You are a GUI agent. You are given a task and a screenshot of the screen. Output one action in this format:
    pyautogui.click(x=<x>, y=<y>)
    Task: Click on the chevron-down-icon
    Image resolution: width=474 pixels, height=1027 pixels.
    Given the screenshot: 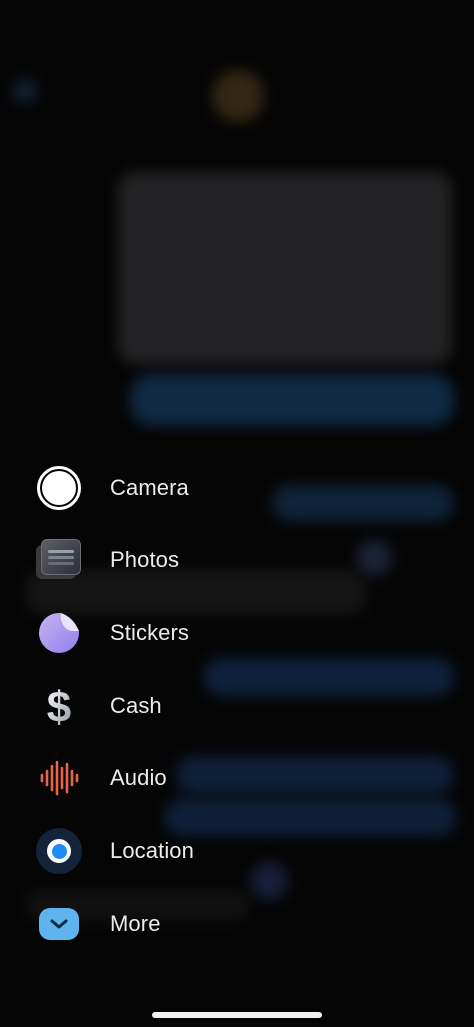 What is the action you would take?
    pyautogui.click(x=59, y=924)
    